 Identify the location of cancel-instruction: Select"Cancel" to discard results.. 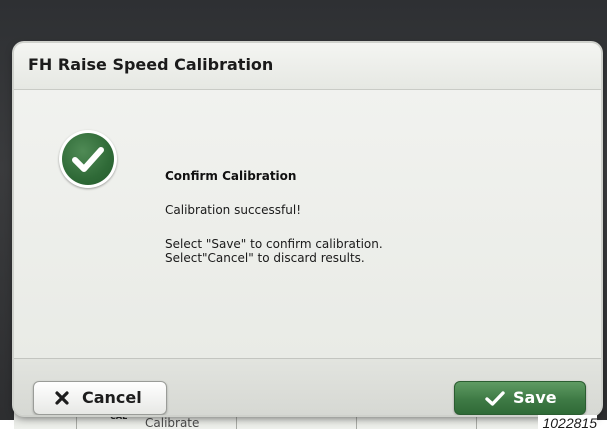
(265, 258).